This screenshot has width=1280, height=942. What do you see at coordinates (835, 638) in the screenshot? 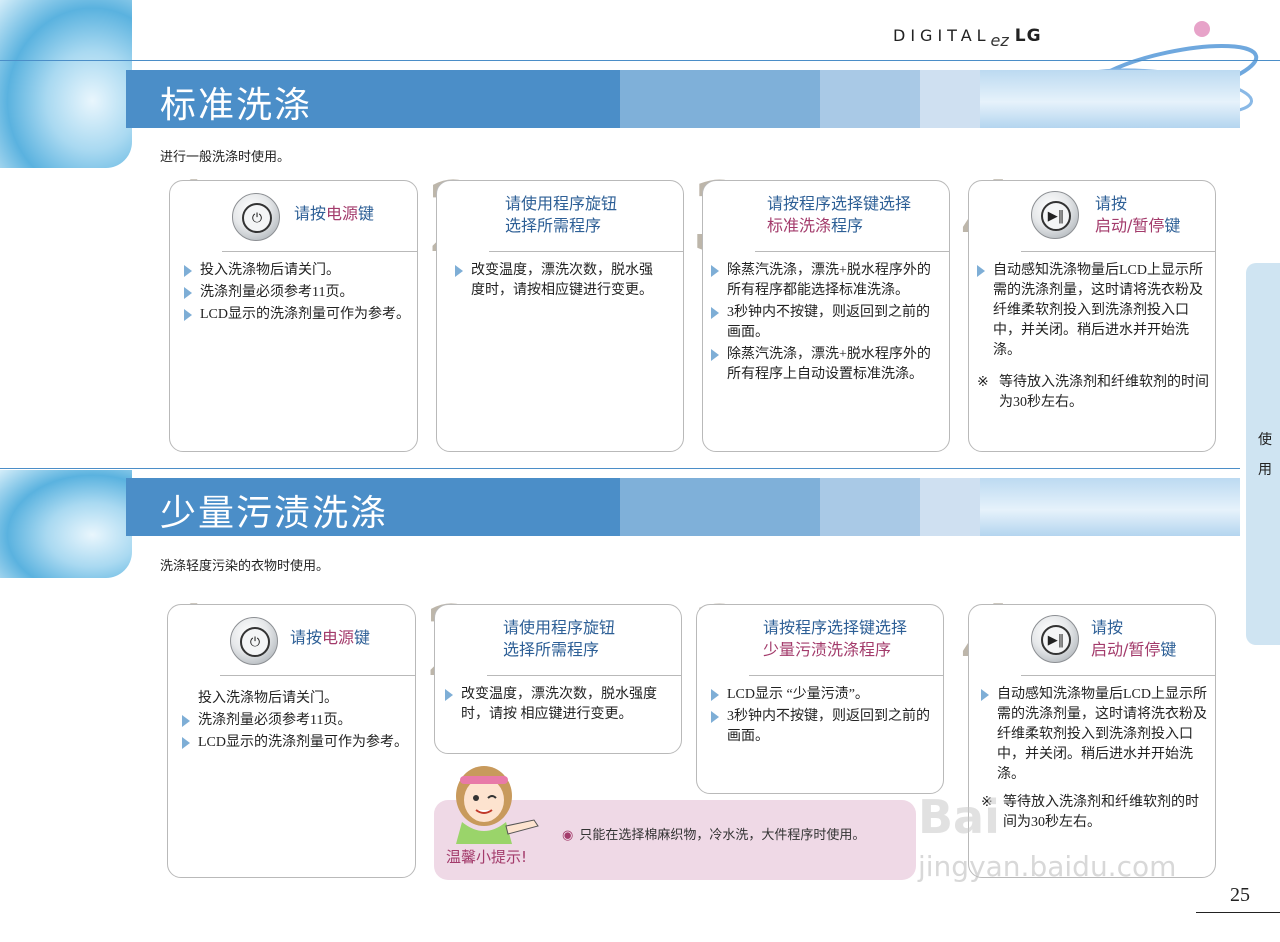
I see `step-heading: 请按程序选择键选择 少量污渍洗涤程序` at bounding box center [835, 638].